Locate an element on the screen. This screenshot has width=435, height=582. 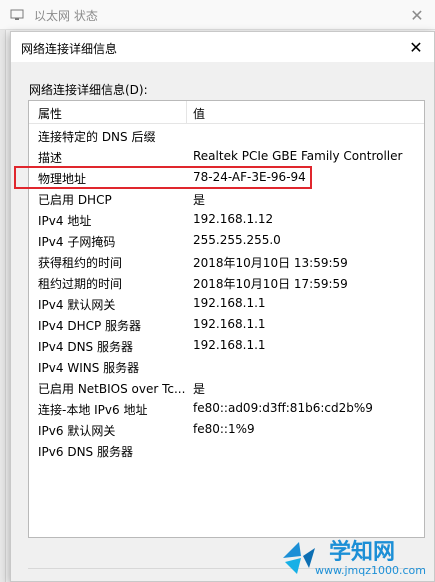
list-item: 获得租约的时间 2018年10月10日 13:59:59 is located at coordinates (226, 261).